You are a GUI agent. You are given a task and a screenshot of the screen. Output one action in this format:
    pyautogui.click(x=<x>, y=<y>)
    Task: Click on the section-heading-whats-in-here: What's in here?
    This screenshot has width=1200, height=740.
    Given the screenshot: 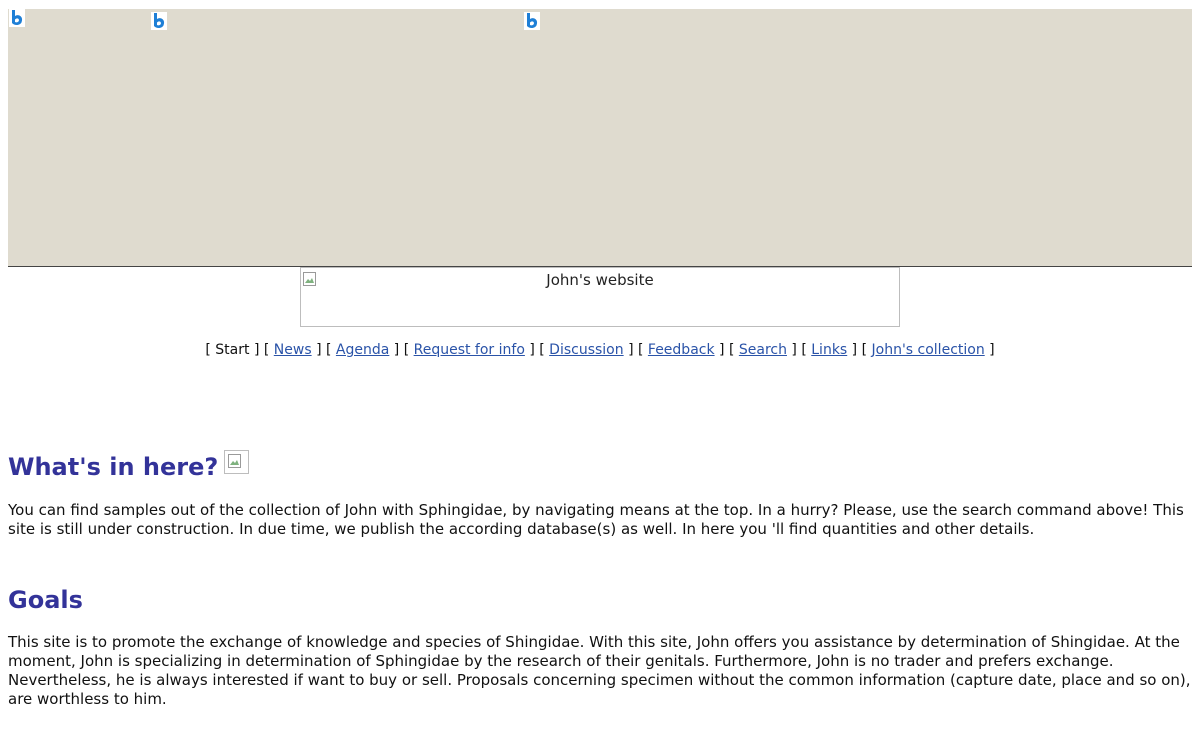 What is the action you would take?
    pyautogui.click(x=129, y=465)
    